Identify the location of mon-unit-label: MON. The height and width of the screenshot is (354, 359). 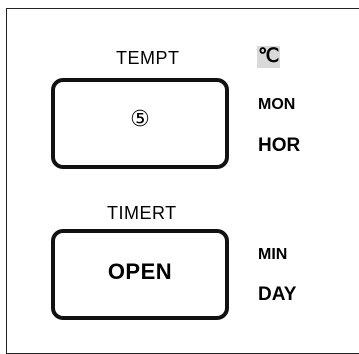
(277, 104).